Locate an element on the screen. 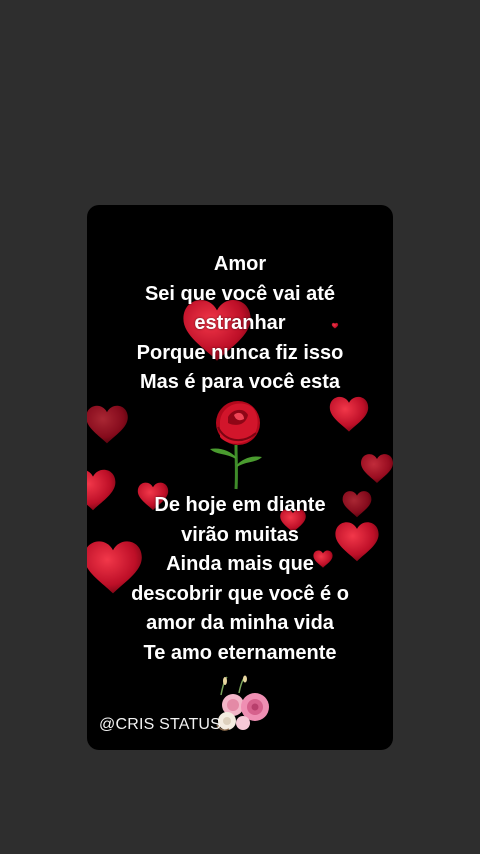 The width and height of the screenshot is (480, 854). red-rose-icon is located at coordinates (236, 445).